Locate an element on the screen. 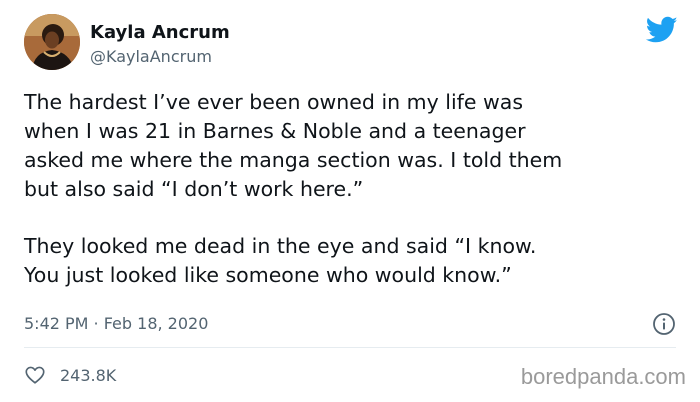 The height and width of the screenshot is (402, 700). watermark: boredpanda.com is located at coordinates (603, 376).